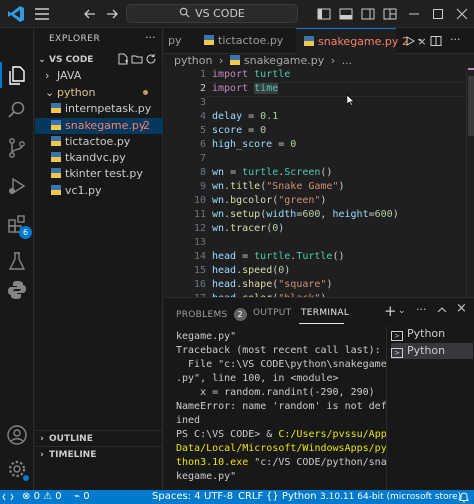 Image resolution: width=474 pixels, height=504 pixels. Describe the element at coordinates (239, 130) in the screenshot. I see `code-line-5: score = 0` at that location.